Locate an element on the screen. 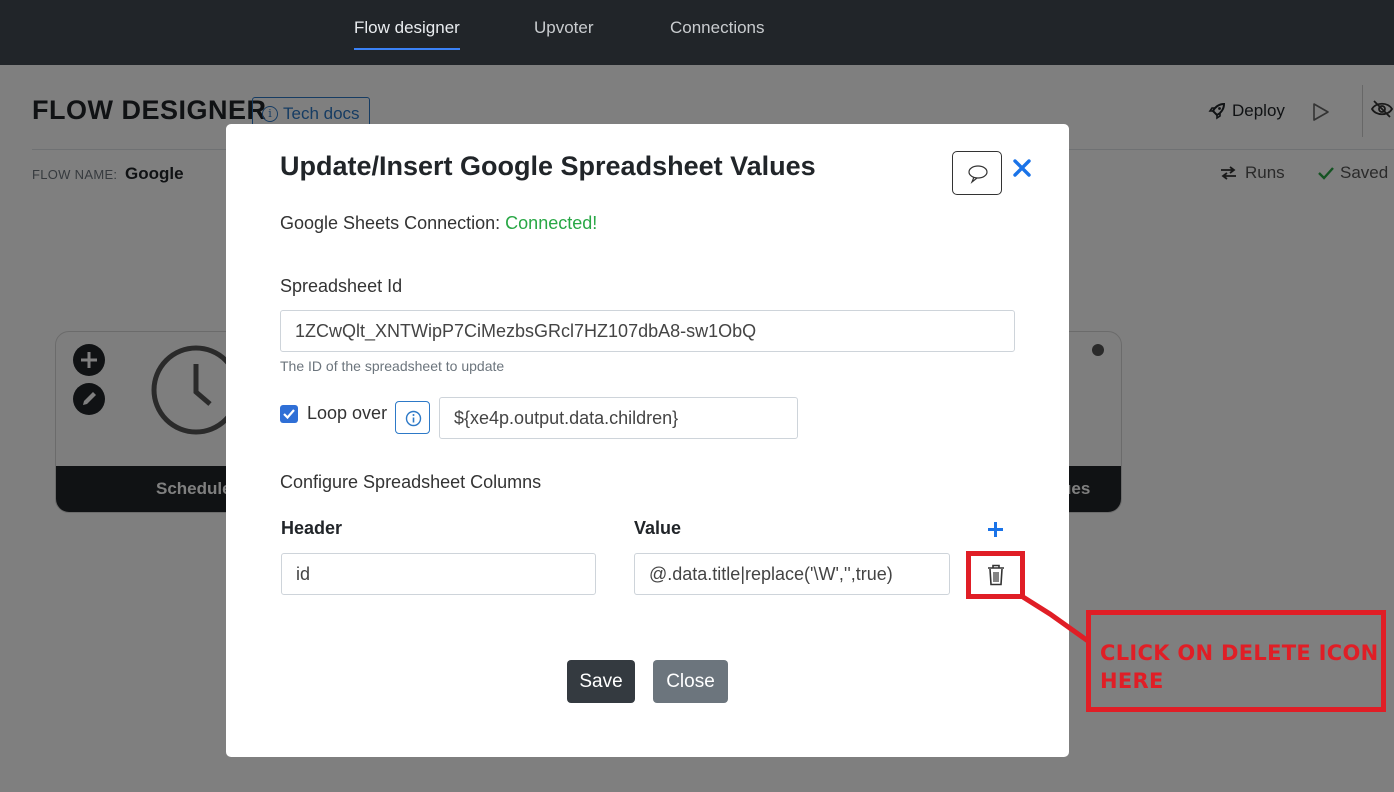 The image size is (1394, 792). connection-status: Connected! is located at coordinates (551, 223).